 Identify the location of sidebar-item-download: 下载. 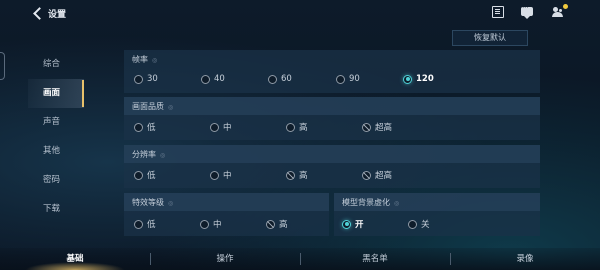
(56, 209).